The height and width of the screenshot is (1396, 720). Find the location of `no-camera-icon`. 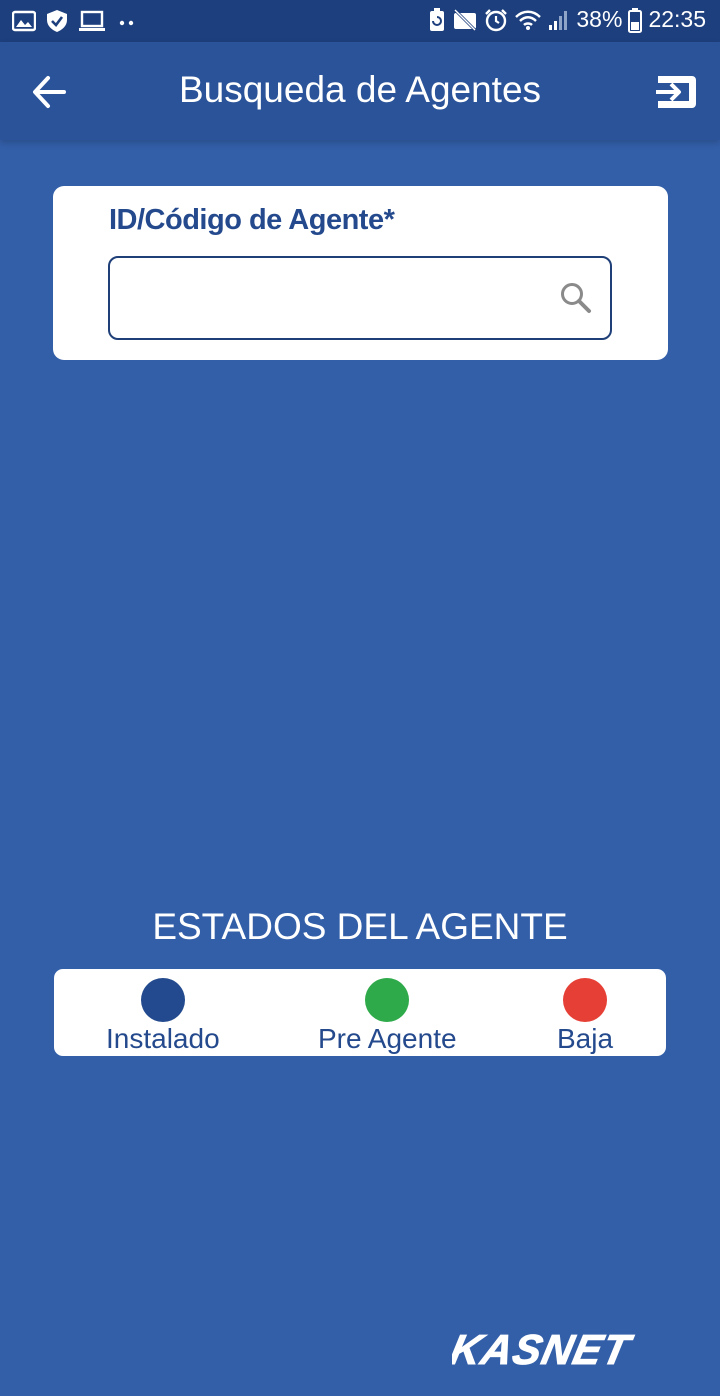

no-camera-icon is located at coordinates (465, 20).